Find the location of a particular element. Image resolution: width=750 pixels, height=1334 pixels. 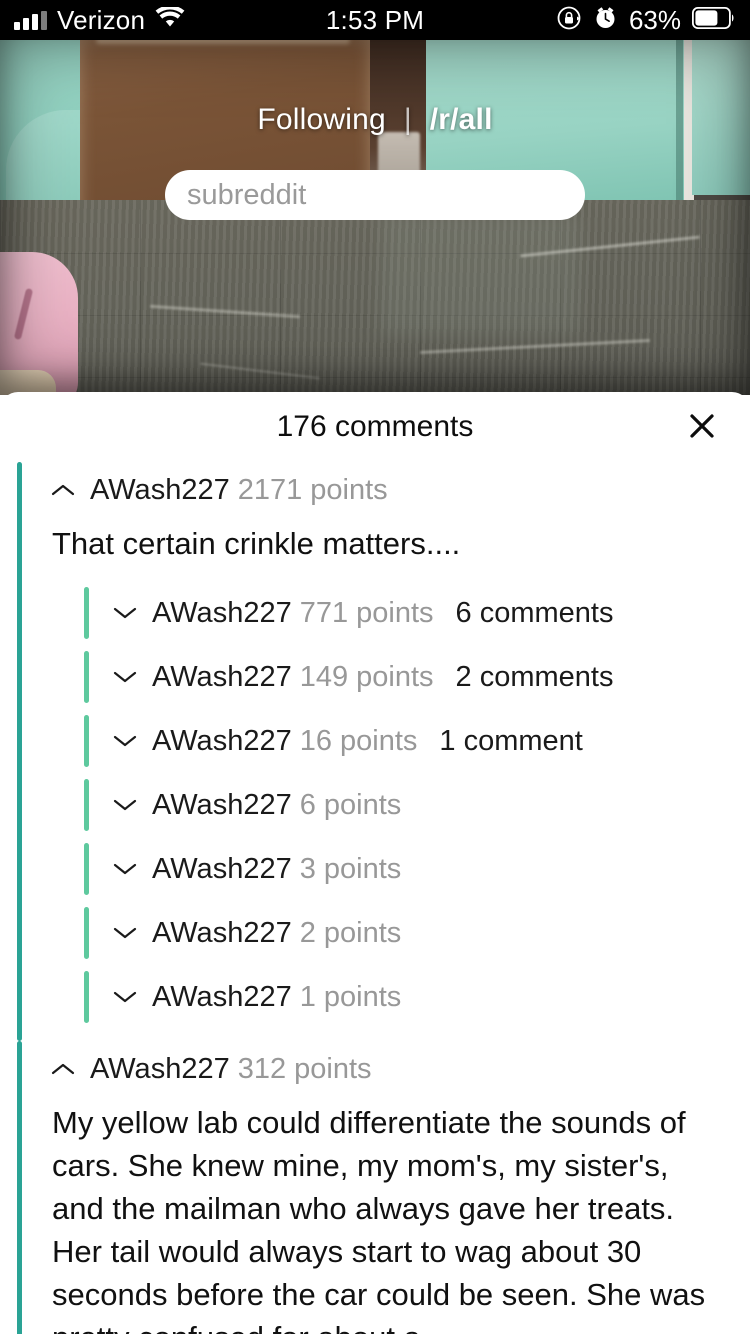

reply-comment-count: 2 comments is located at coordinates (534, 676).